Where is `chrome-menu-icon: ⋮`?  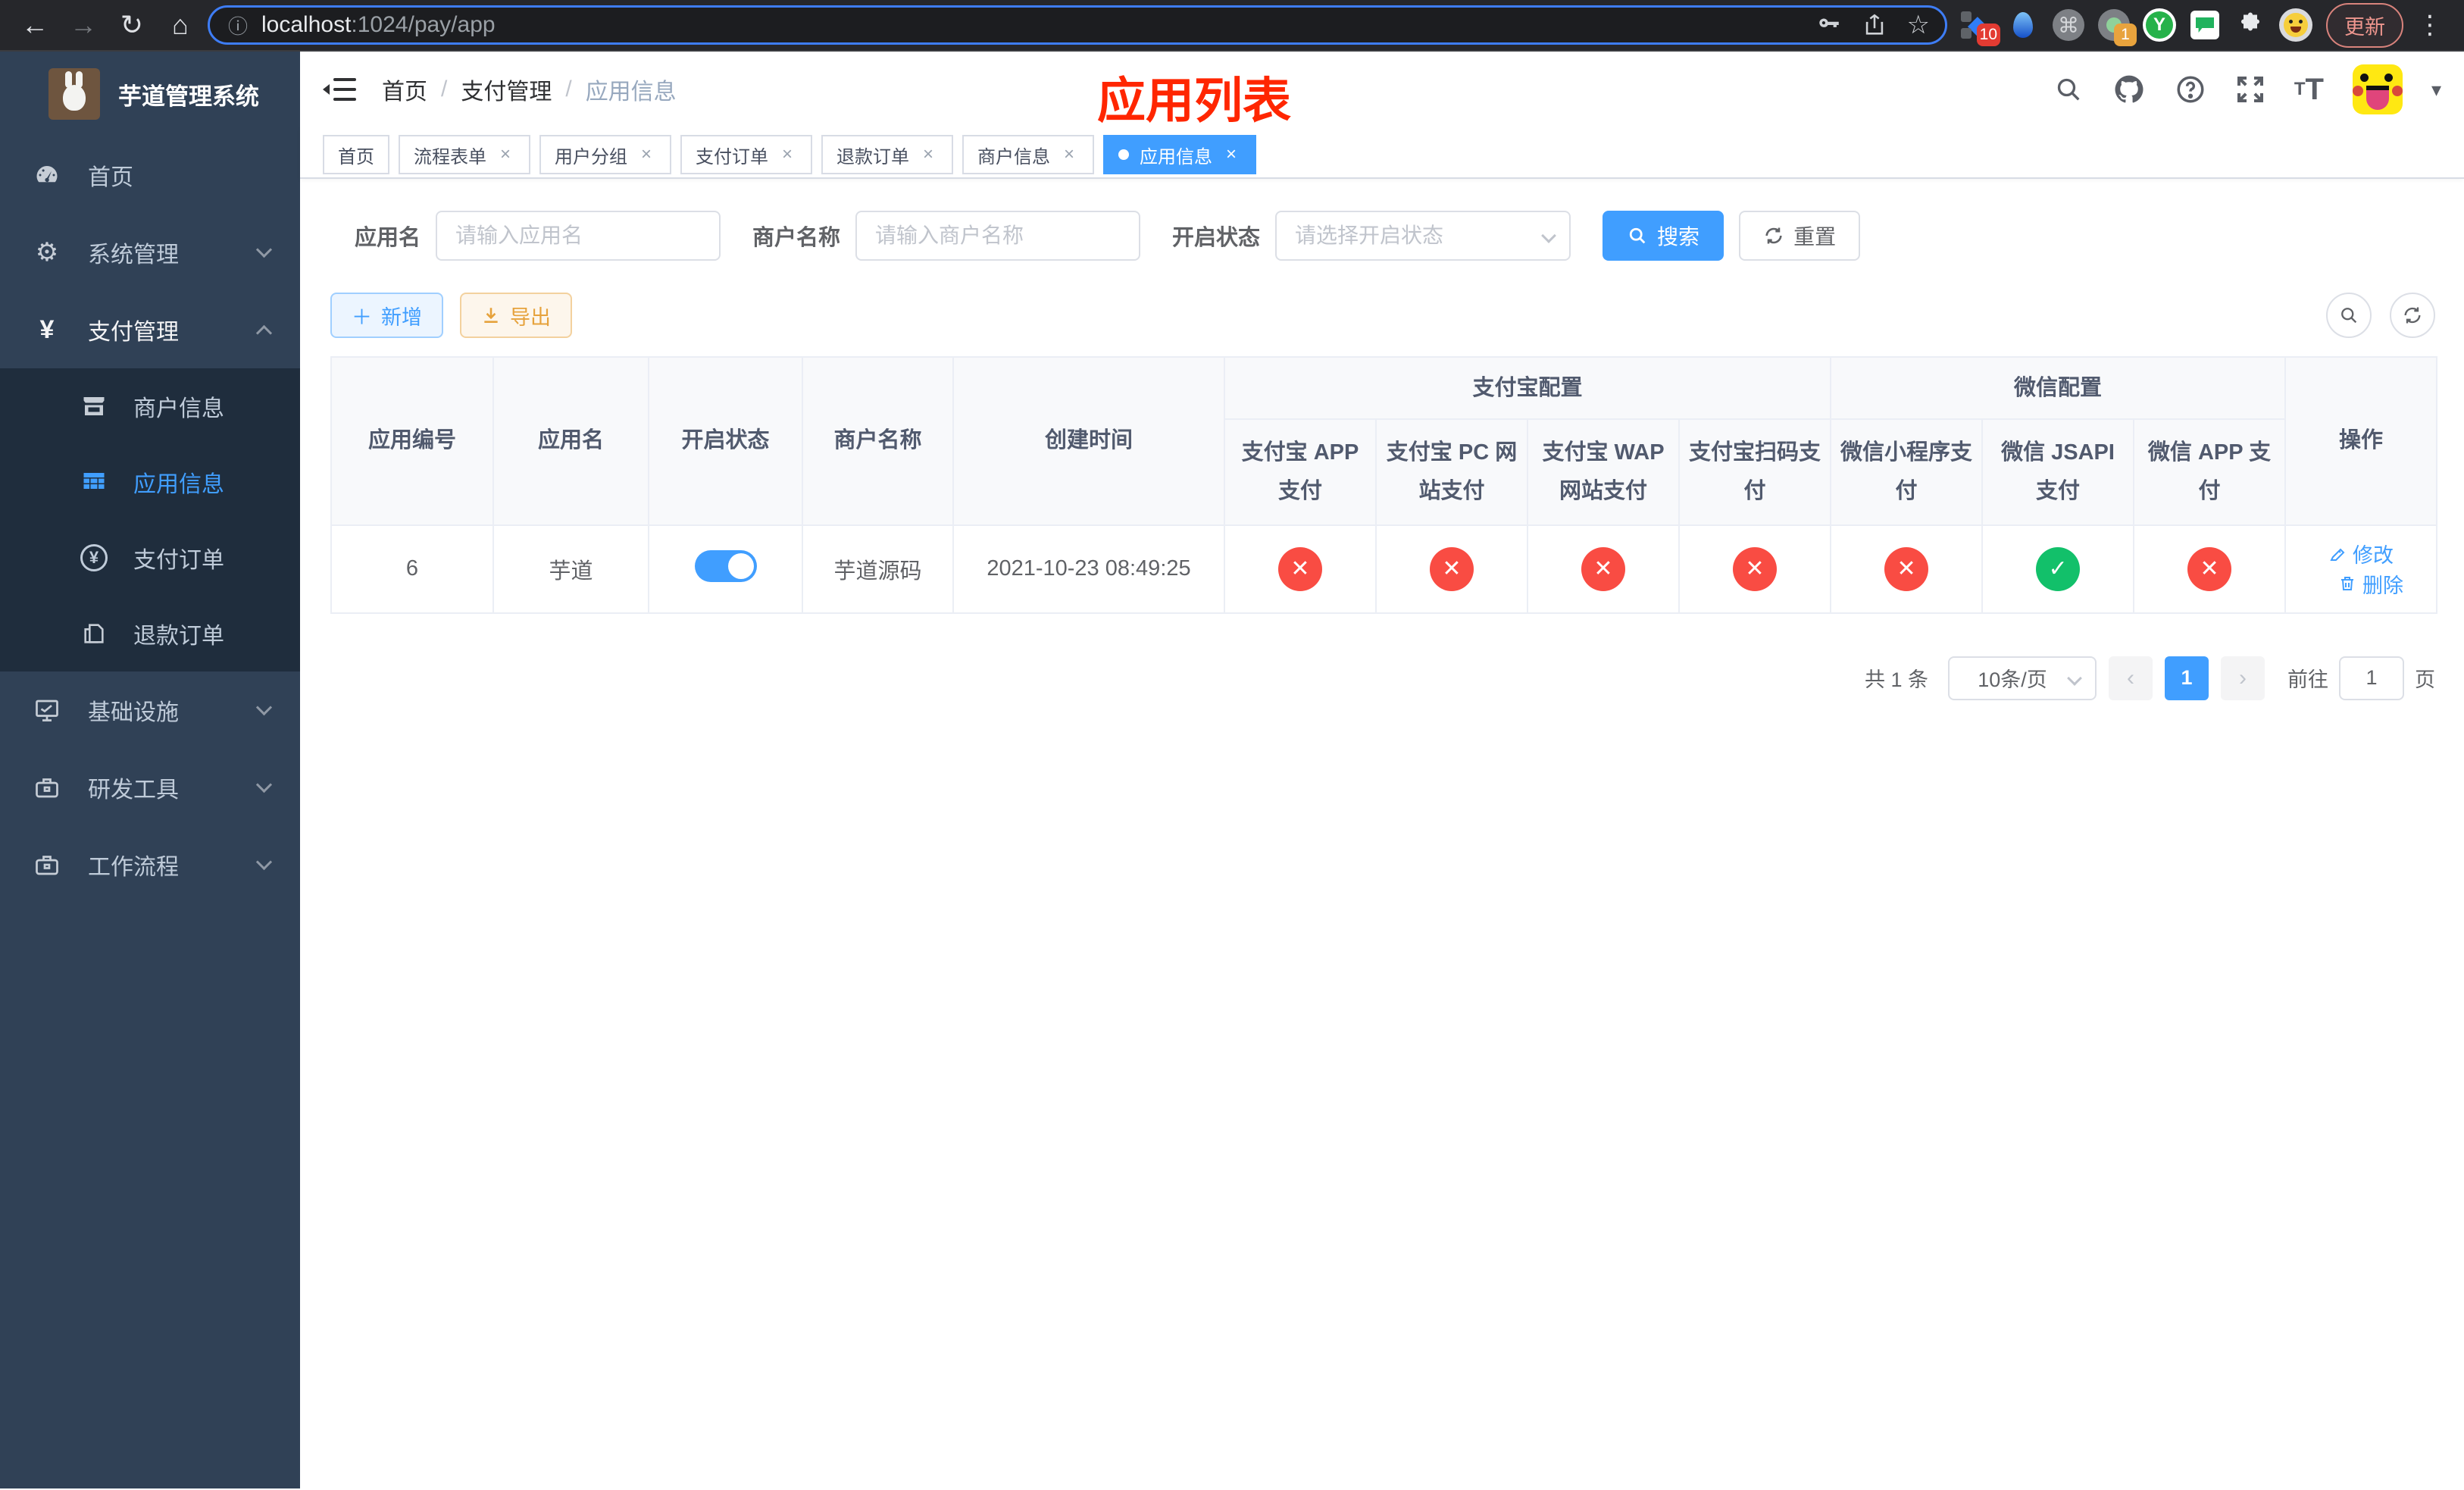
chrome-menu-icon: ⋮ is located at coordinates (2429, 25).